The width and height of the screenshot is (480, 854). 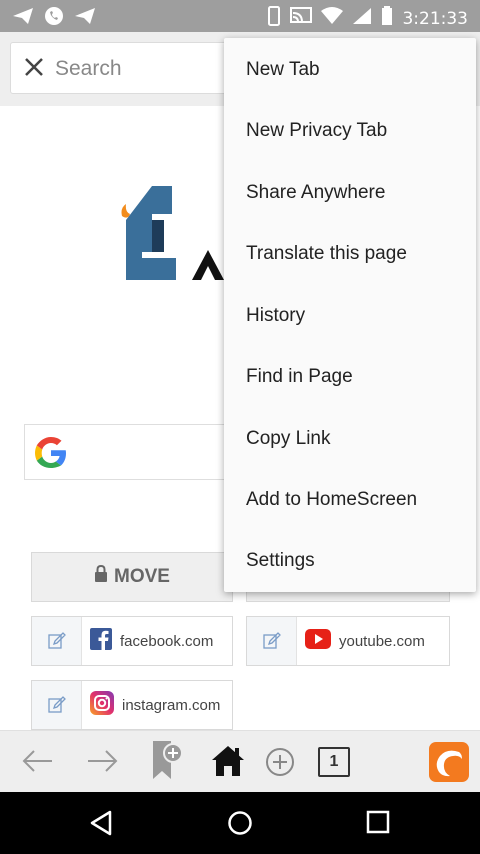 What do you see at coordinates (350, 253) in the screenshot?
I see `menu-item-translate-page: Translate this page` at bounding box center [350, 253].